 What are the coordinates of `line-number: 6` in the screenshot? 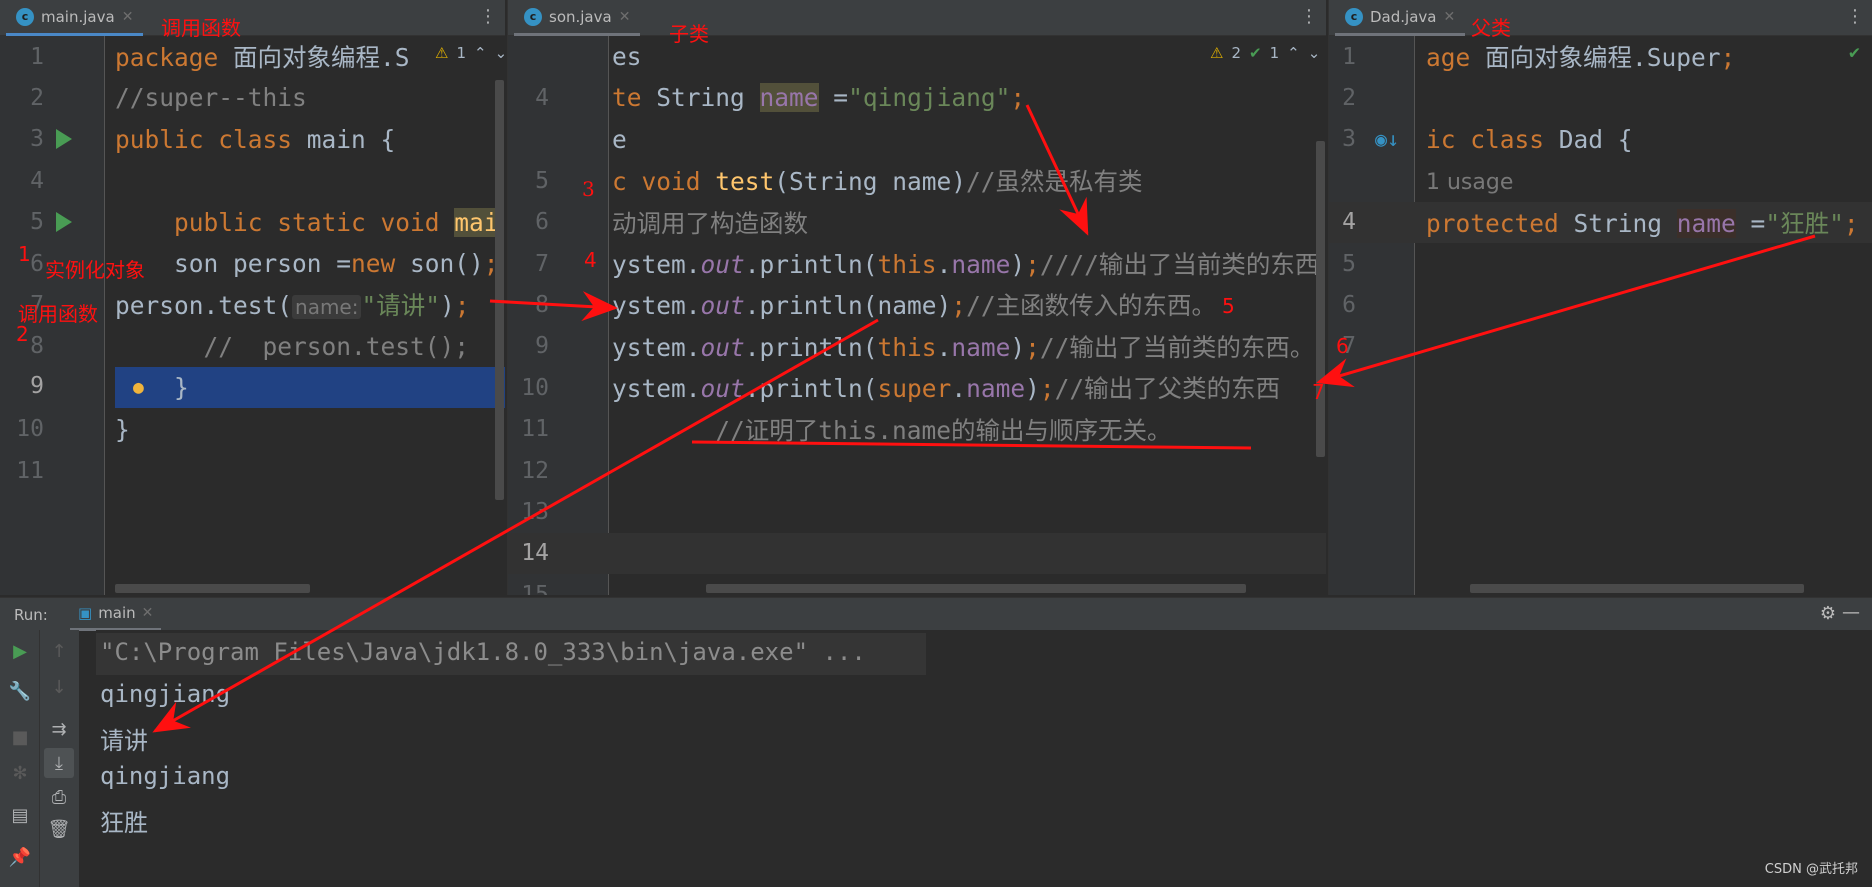 It's located at (1349, 304).